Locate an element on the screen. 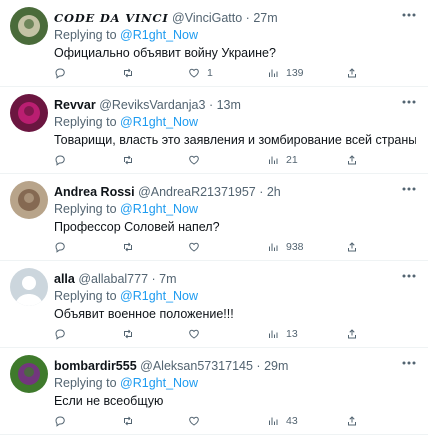 The height and width of the screenshot is (436, 428). views-button: 938 is located at coordinates (285, 247).